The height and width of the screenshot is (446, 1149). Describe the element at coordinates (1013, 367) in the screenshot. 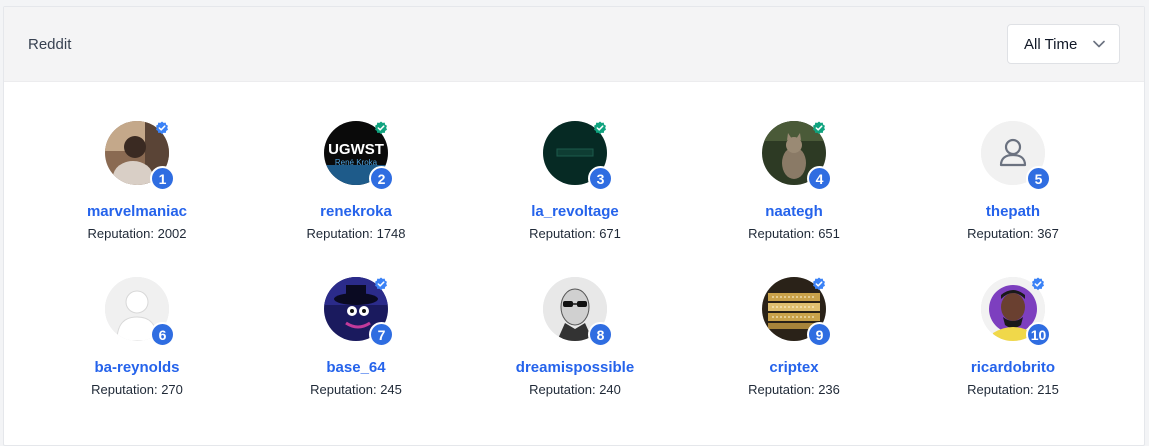

I see `username-link: ricardobrito` at that location.